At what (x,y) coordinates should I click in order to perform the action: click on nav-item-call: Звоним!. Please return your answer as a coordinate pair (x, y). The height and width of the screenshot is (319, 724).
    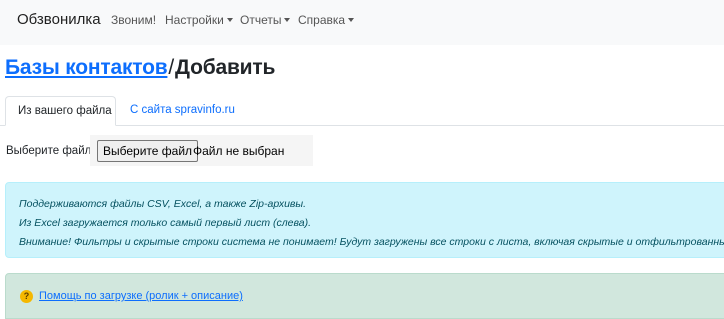
    Looking at the image, I should click on (133, 20).